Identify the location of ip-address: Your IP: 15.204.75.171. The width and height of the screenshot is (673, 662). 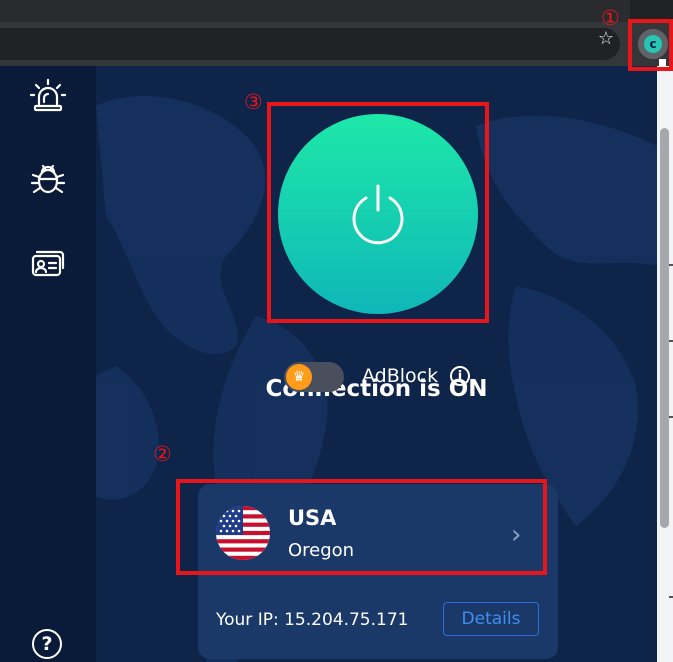
(312, 620).